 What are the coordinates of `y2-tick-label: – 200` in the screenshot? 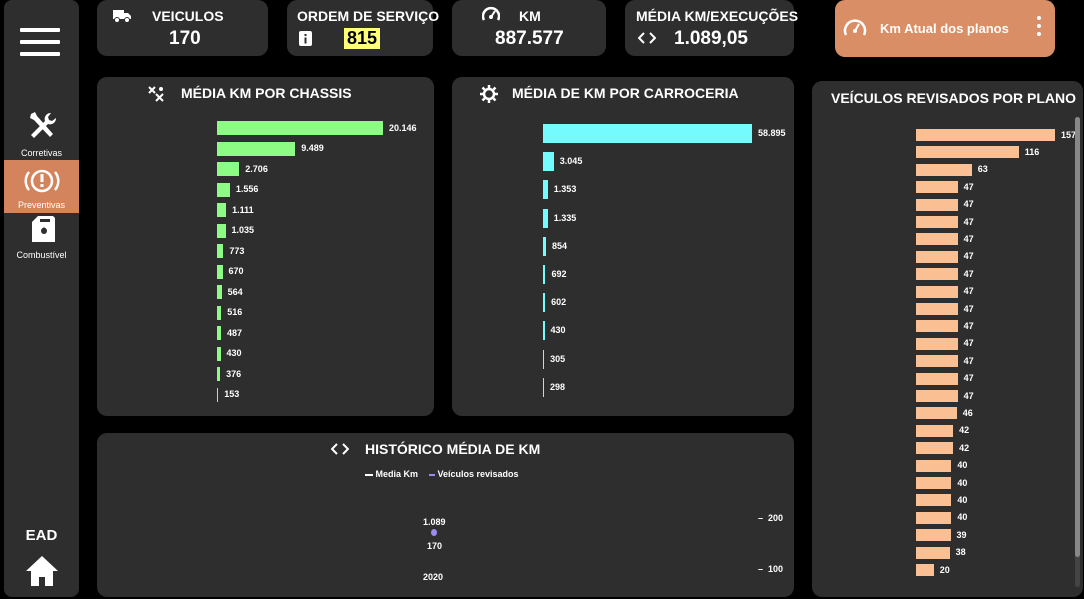 It's located at (771, 518).